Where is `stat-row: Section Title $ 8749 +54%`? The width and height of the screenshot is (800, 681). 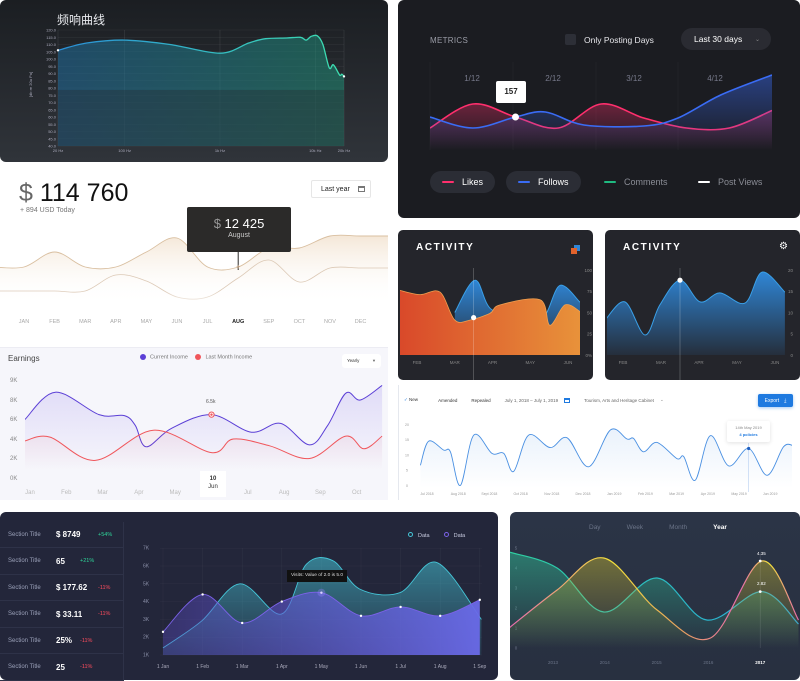
stat-row: Section Title $ 8749 +54% is located at coordinates (62, 535).